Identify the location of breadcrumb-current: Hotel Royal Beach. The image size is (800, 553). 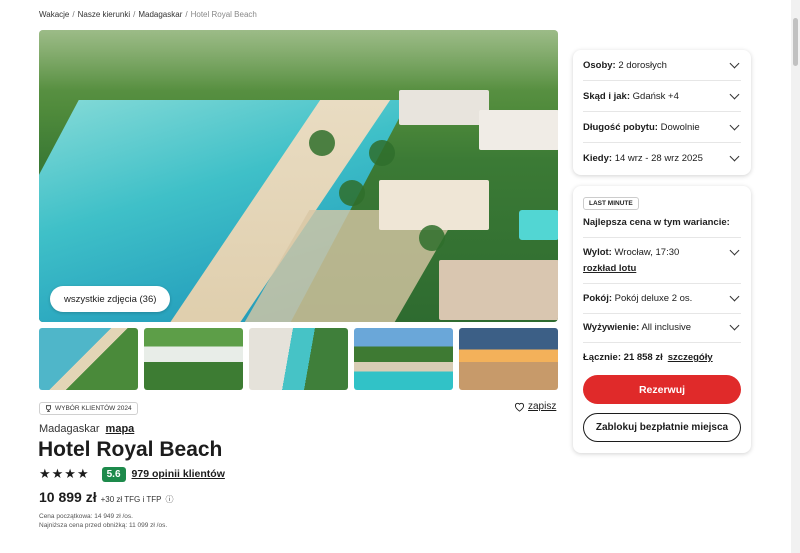
(223, 14).